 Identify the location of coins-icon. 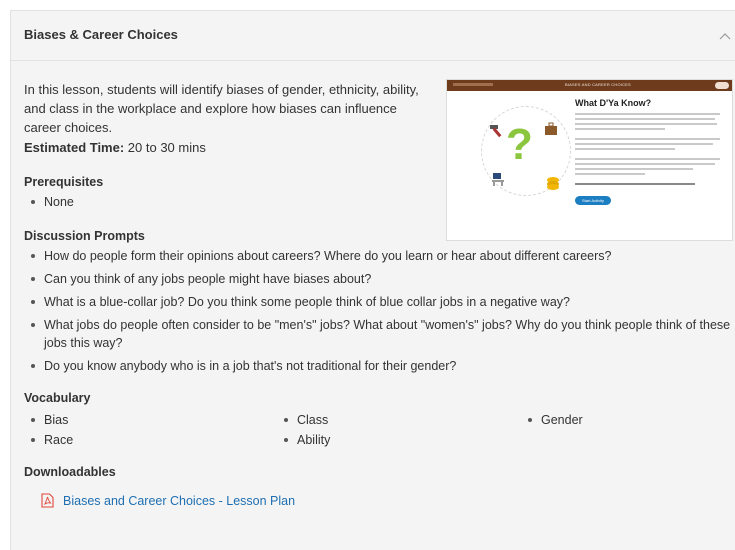
(553, 183).